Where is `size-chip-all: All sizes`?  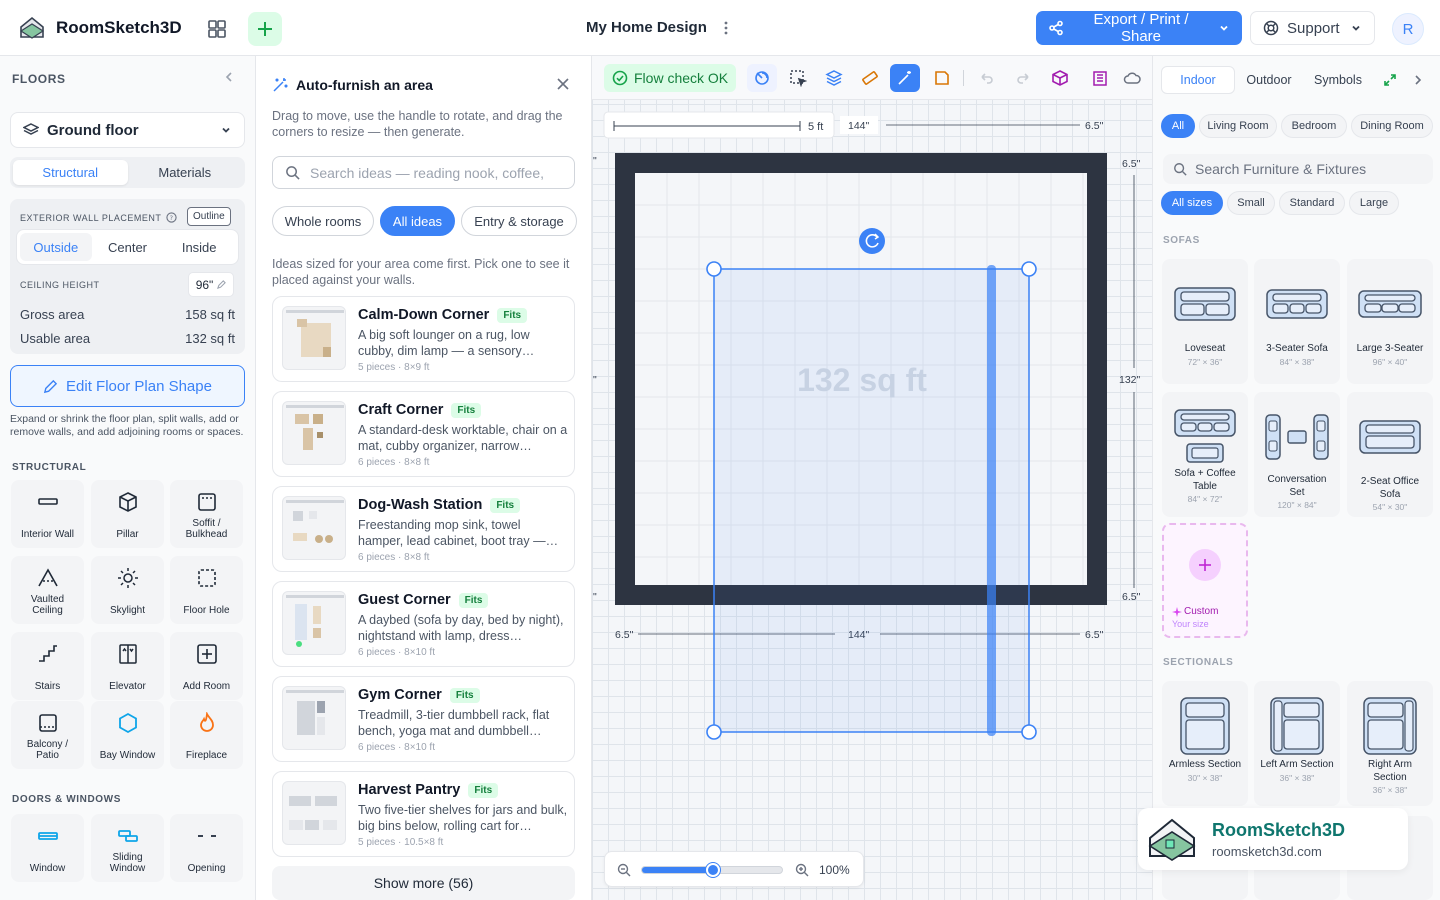
size-chip-all: All sizes is located at coordinates (1192, 203).